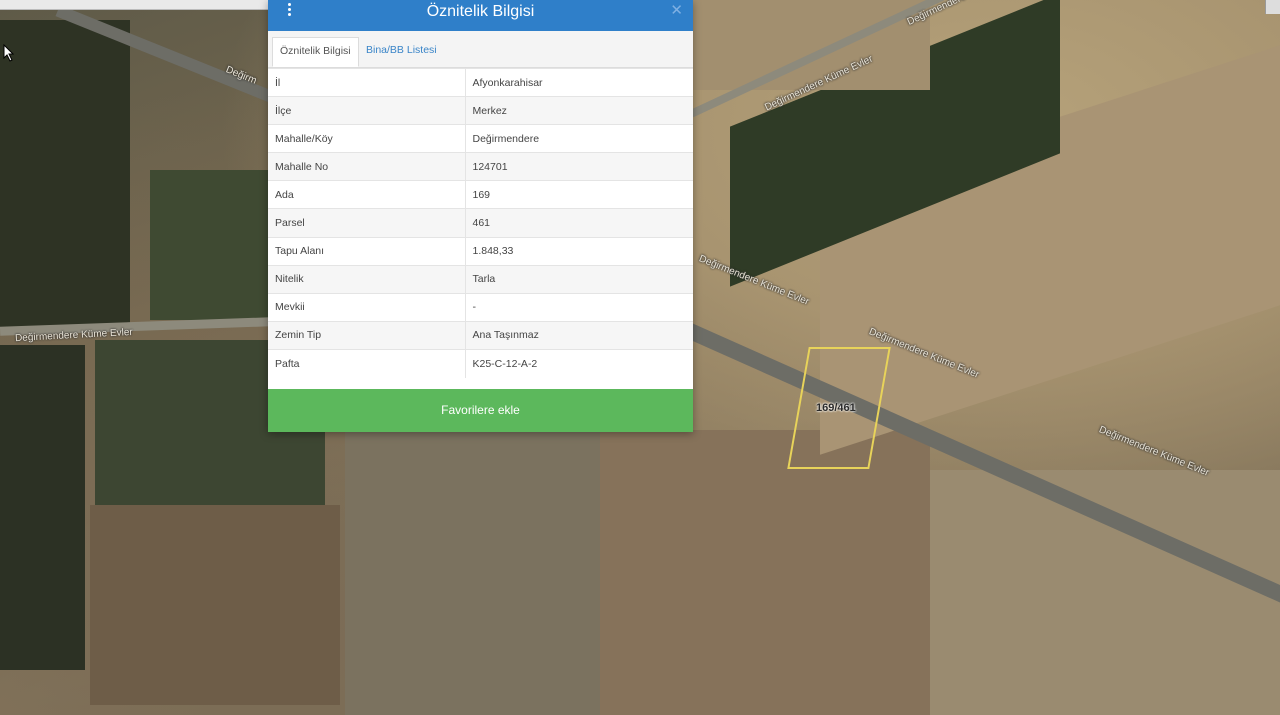 The width and height of the screenshot is (1280, 715). What do you see at coordinates (579, 279) in the screenshot?
I see `attribute-value: Tarla` at bounding box center [579, 279].